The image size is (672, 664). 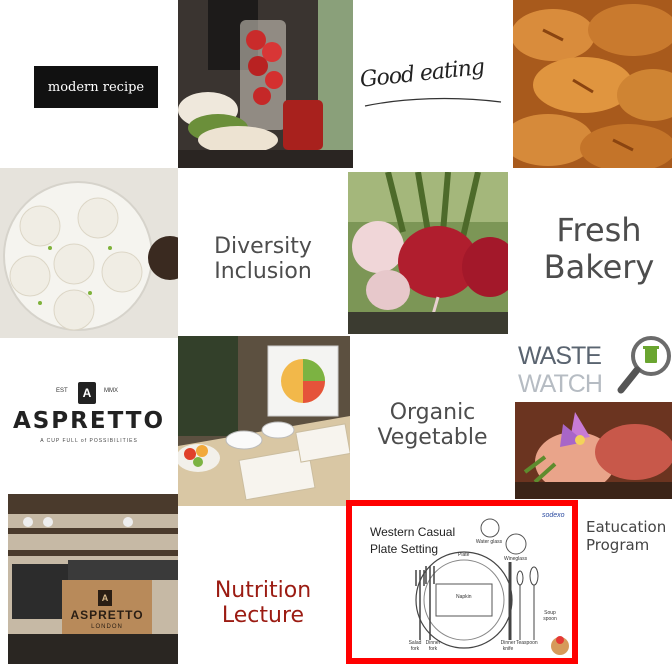 I want to click on flower-dish-photo, so click(x=593, y=450).